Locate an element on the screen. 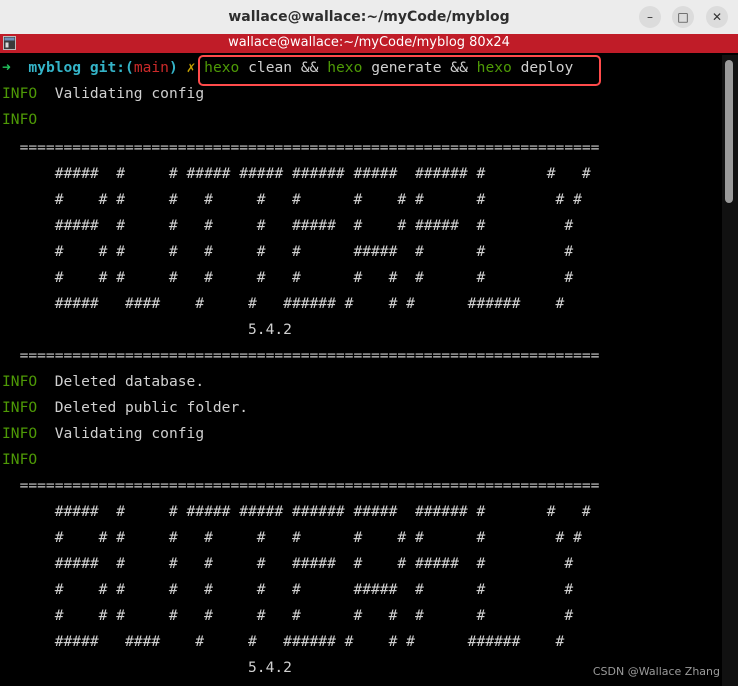 Image resolution: width=738 pixels, height=686 pixels. scrollbar-thumb is located at coordinates (729, 131).